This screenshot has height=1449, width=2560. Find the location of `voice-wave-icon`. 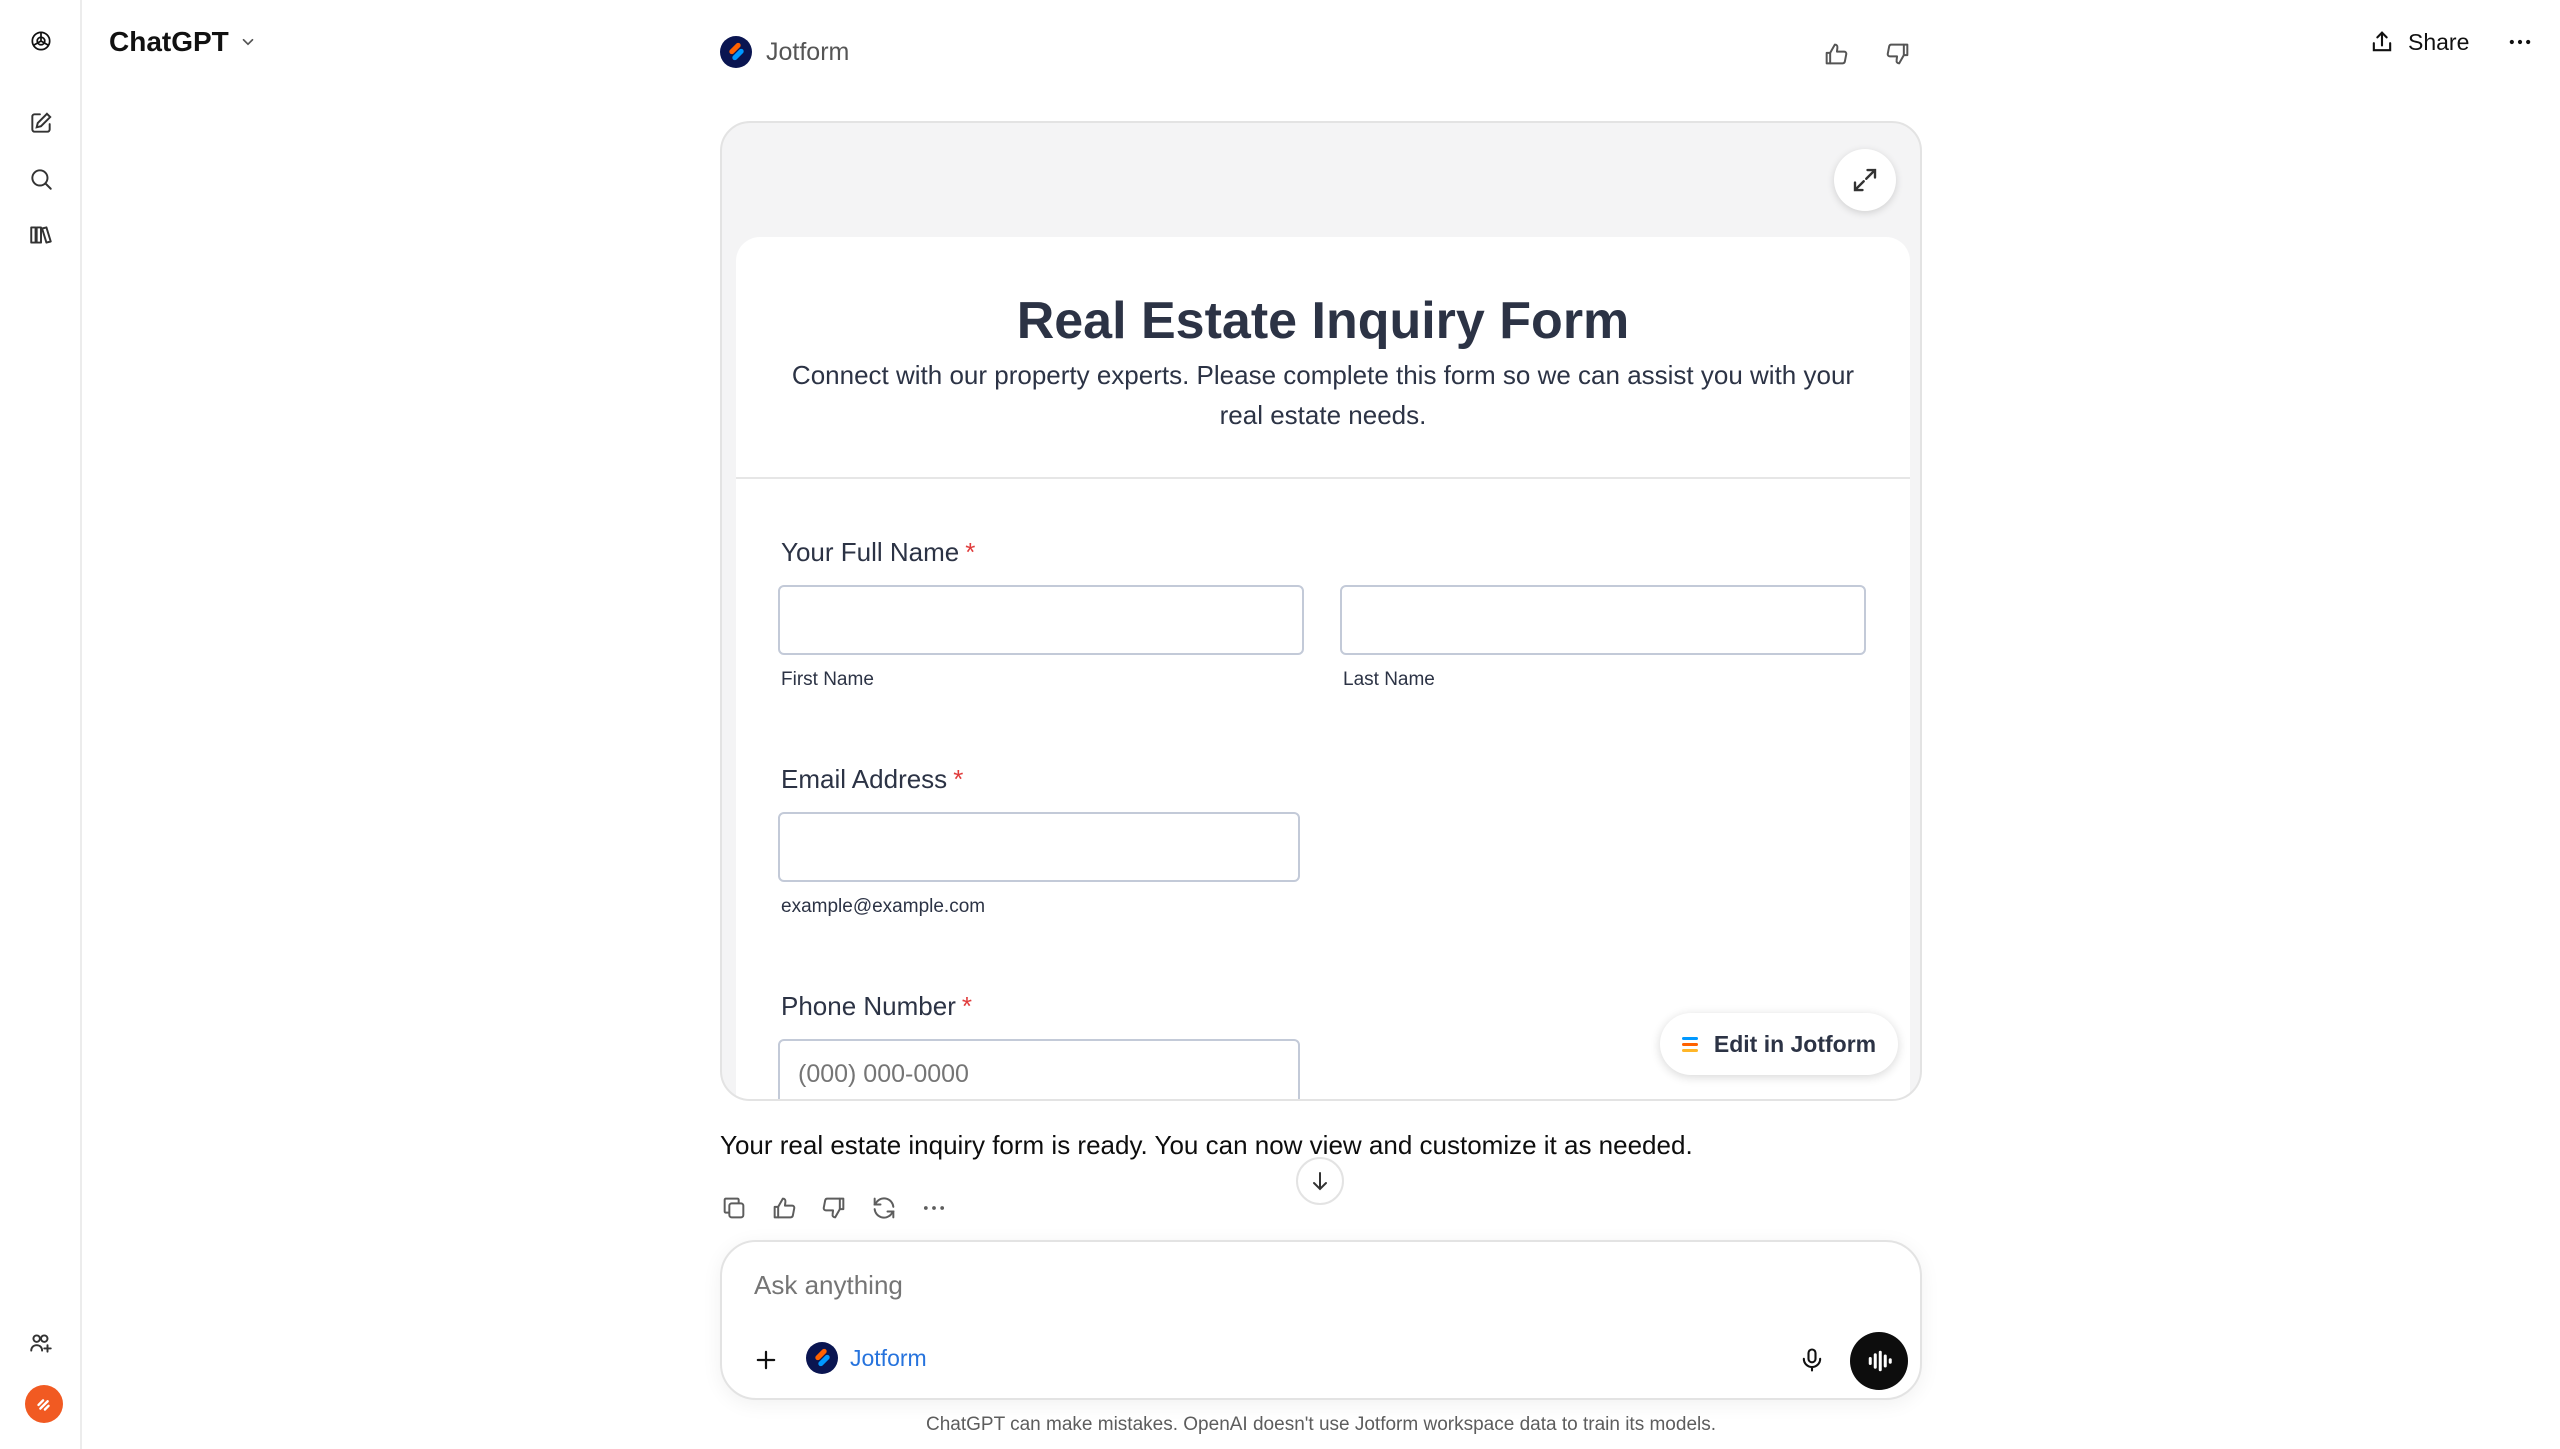

voice-wave-icon is located at coordinates (1880, 1361).